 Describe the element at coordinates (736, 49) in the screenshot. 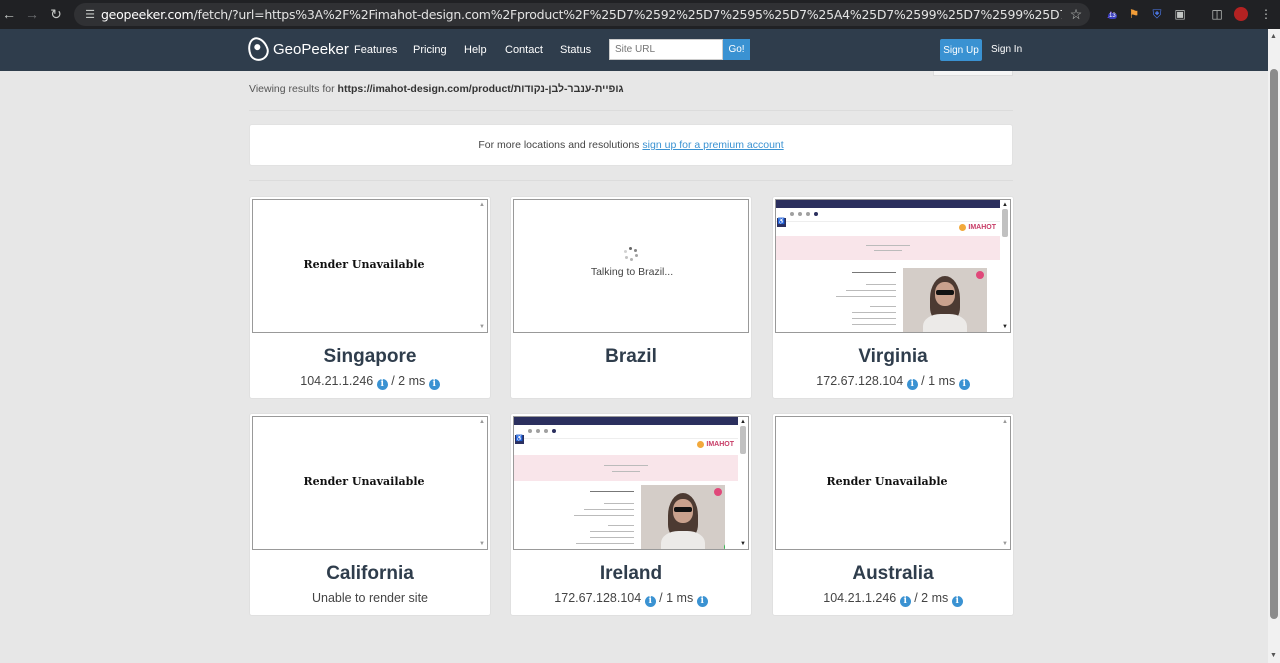

I see `go-button: Go!` at that location.